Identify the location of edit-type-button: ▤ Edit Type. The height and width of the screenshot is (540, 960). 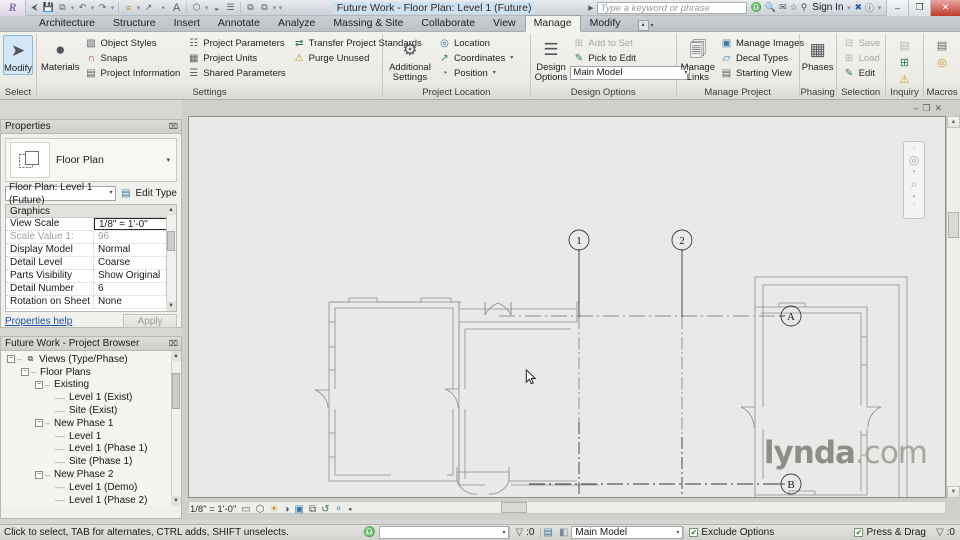
(148, 193).